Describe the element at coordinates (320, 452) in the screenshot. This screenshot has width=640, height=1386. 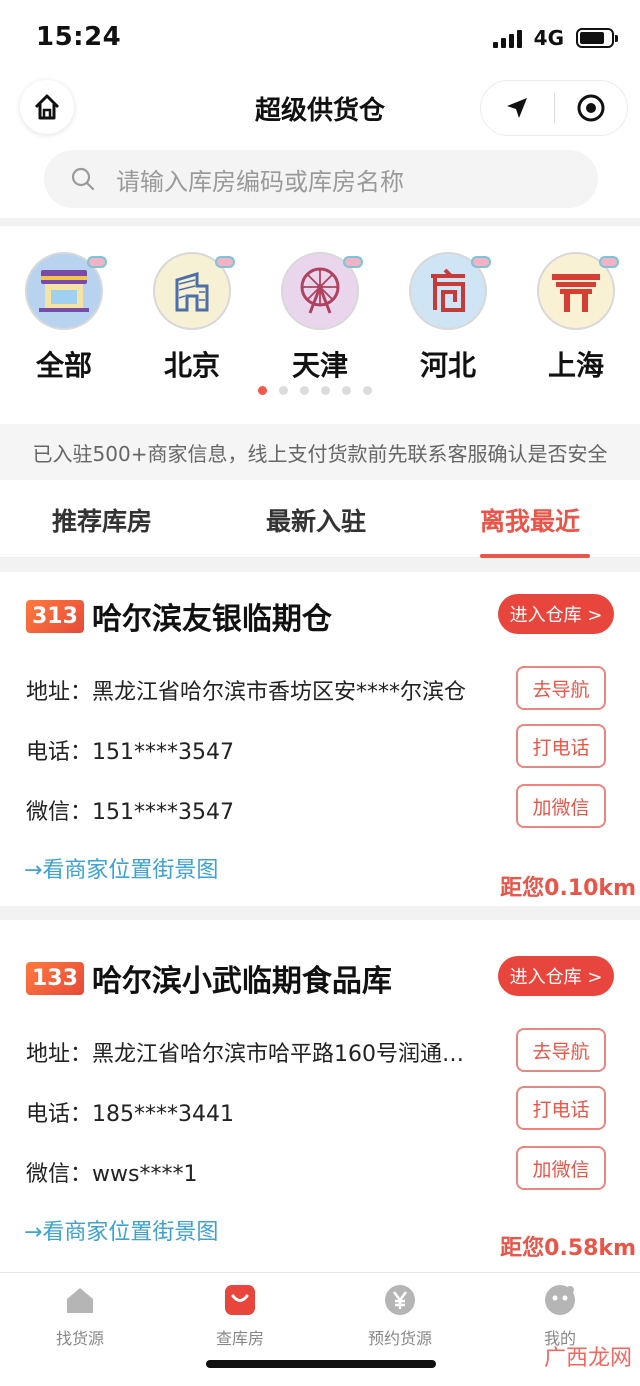
I see `notice-banner: 已入驻500+商家信息，线上支付货款前先联系客服确认是否安全` at that location.